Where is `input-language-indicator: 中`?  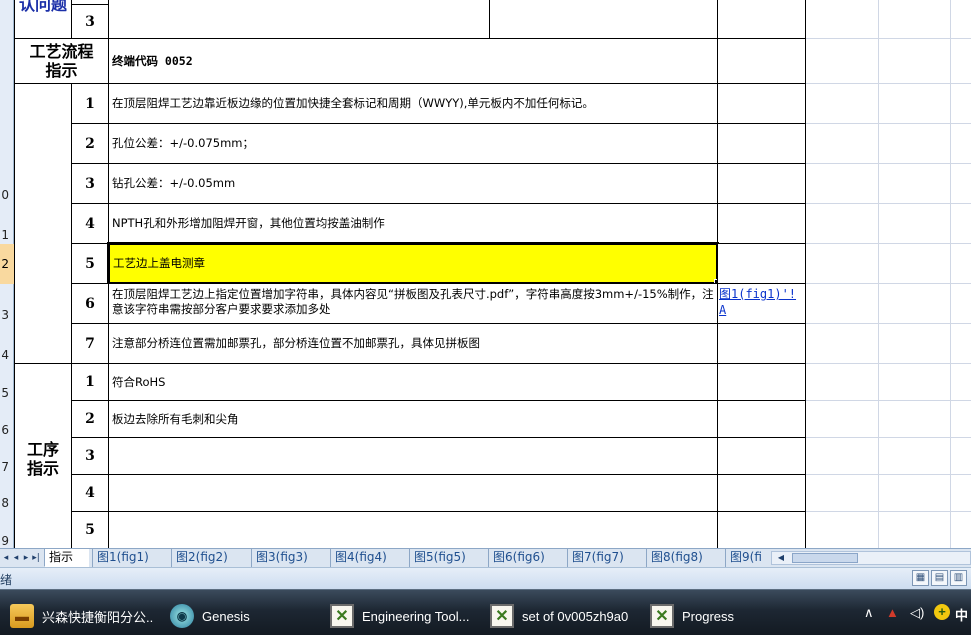 input-language-indicator: 中 is located at coordinates (961, 614).